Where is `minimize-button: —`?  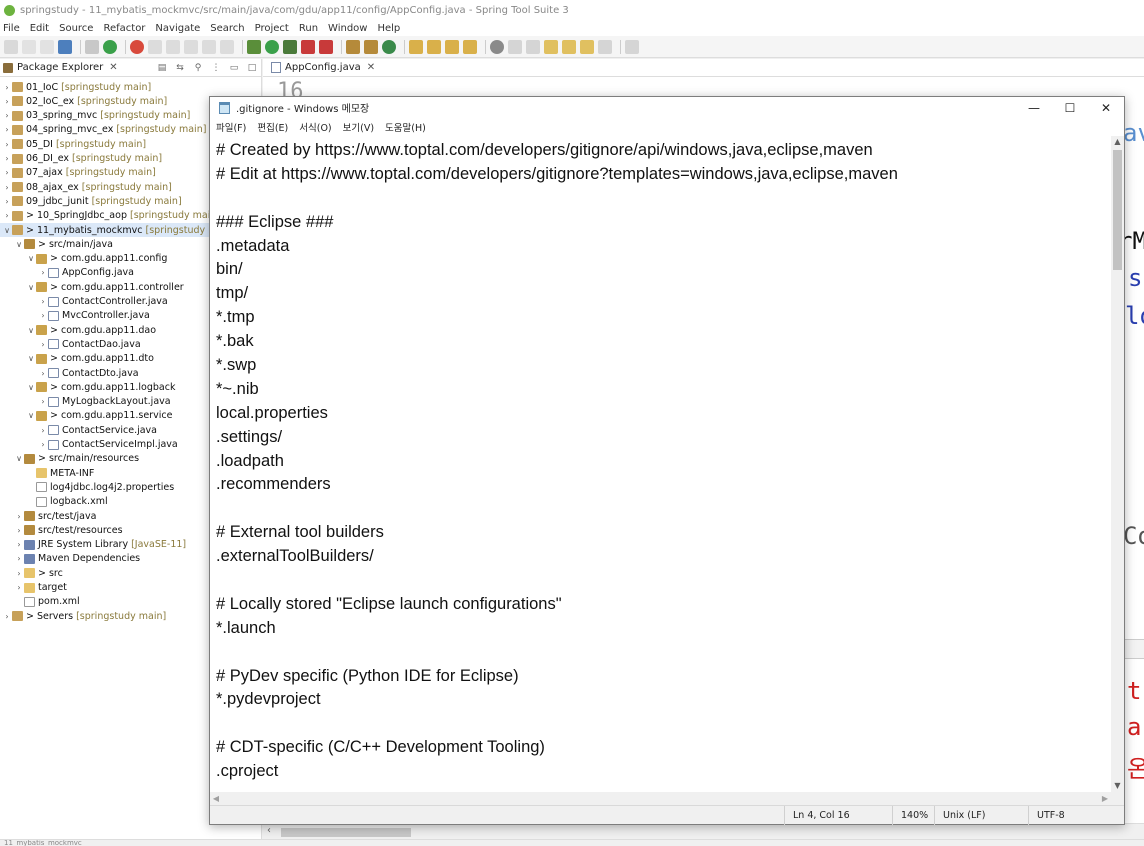
minimize-button: — is located at coordinates (1034, 107).